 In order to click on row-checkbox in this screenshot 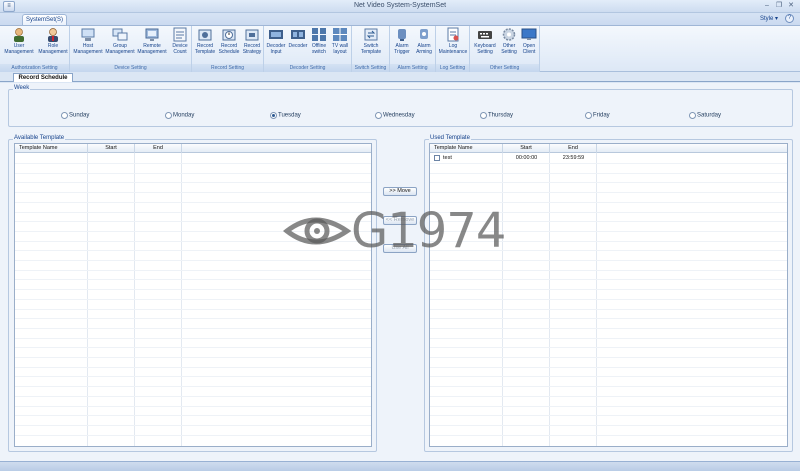, I will do `click(437, 158)`.